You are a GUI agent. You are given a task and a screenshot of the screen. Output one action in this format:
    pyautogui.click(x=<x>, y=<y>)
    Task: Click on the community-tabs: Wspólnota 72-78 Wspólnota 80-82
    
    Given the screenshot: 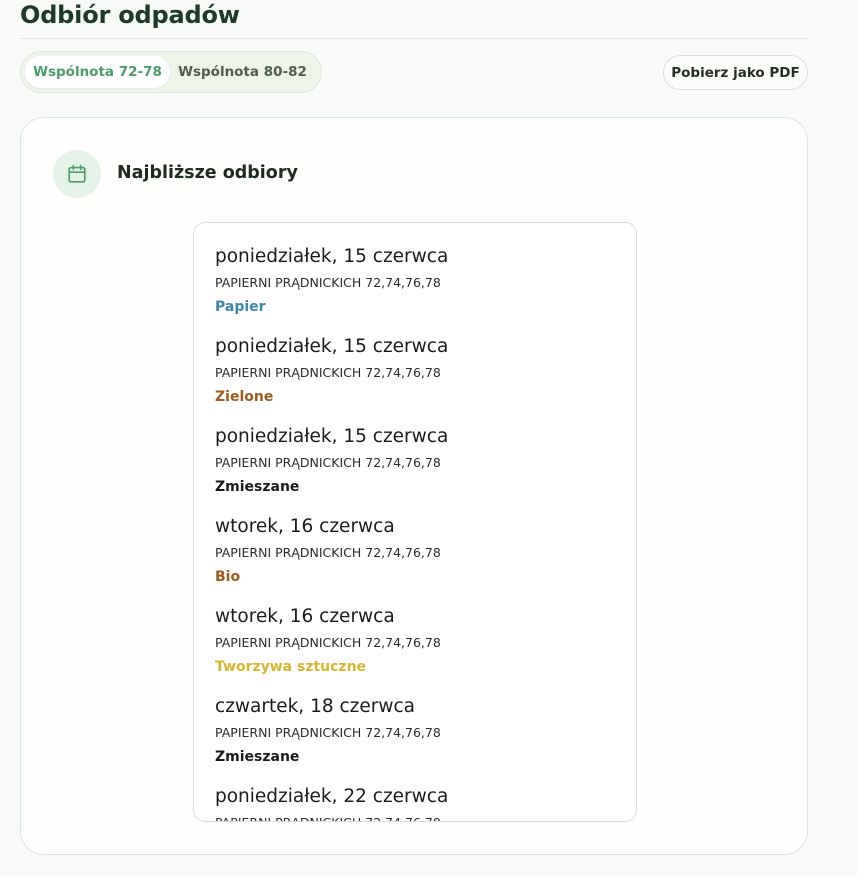 What is the action you would take?
    pyautogui.click(x=171, y=72)
    